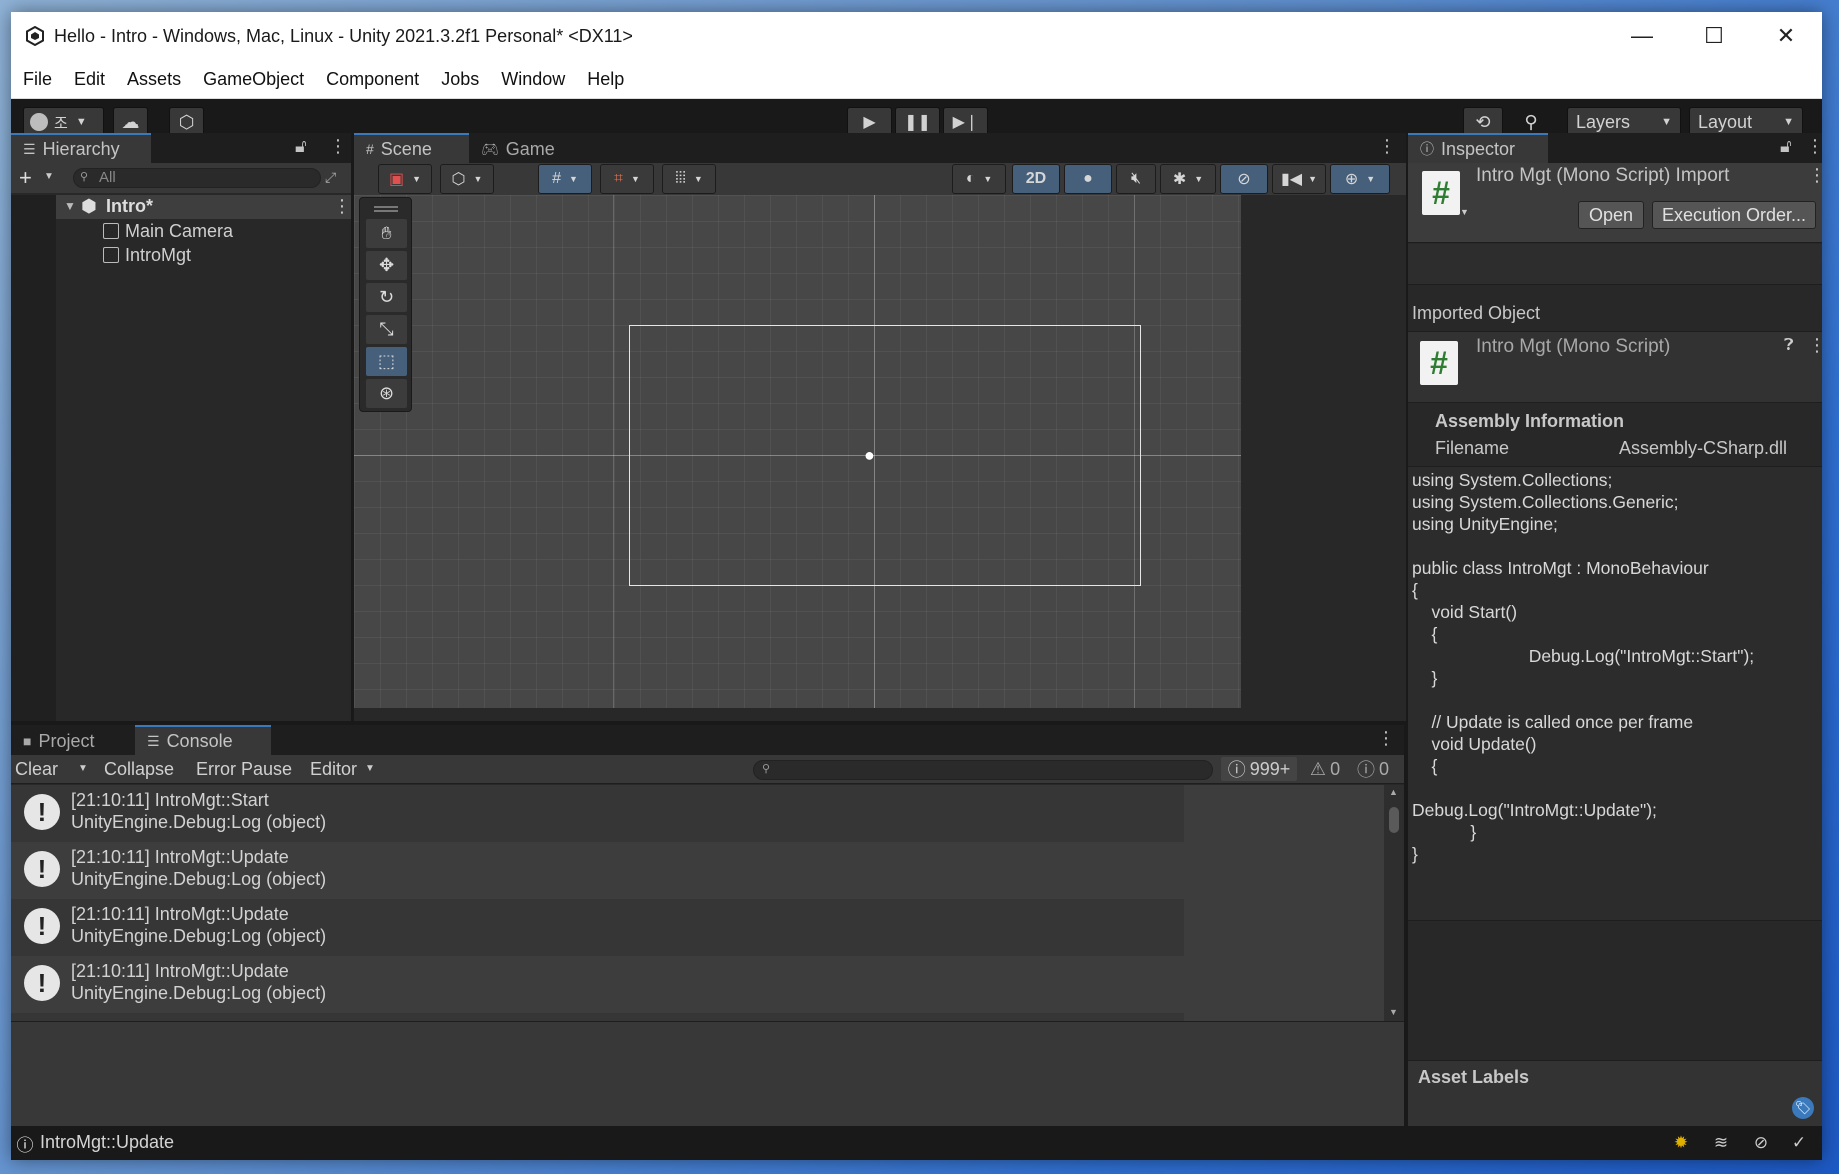 Image resolution: width=1839 pixels, height=1174 pixels. What do you see at coordinates (1088, 179) in the screenshot?
I see `lighting-toggle: ●` at bounding box center [1088, 179].